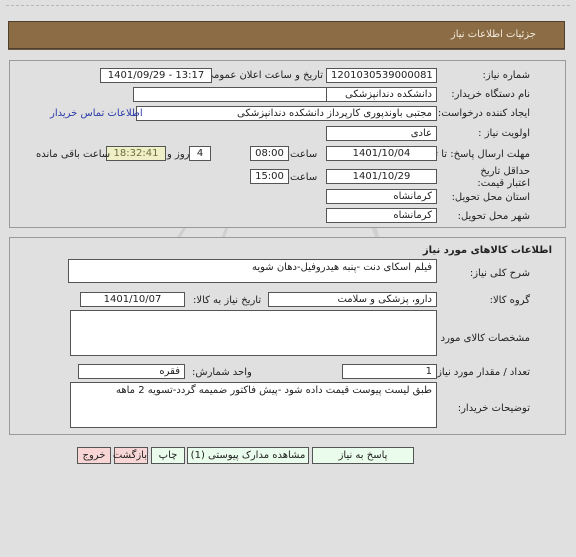 Image resolution: width=576 pixels, height=557 pixels. I want to click on exit-button: خروج, so click(94, 455).